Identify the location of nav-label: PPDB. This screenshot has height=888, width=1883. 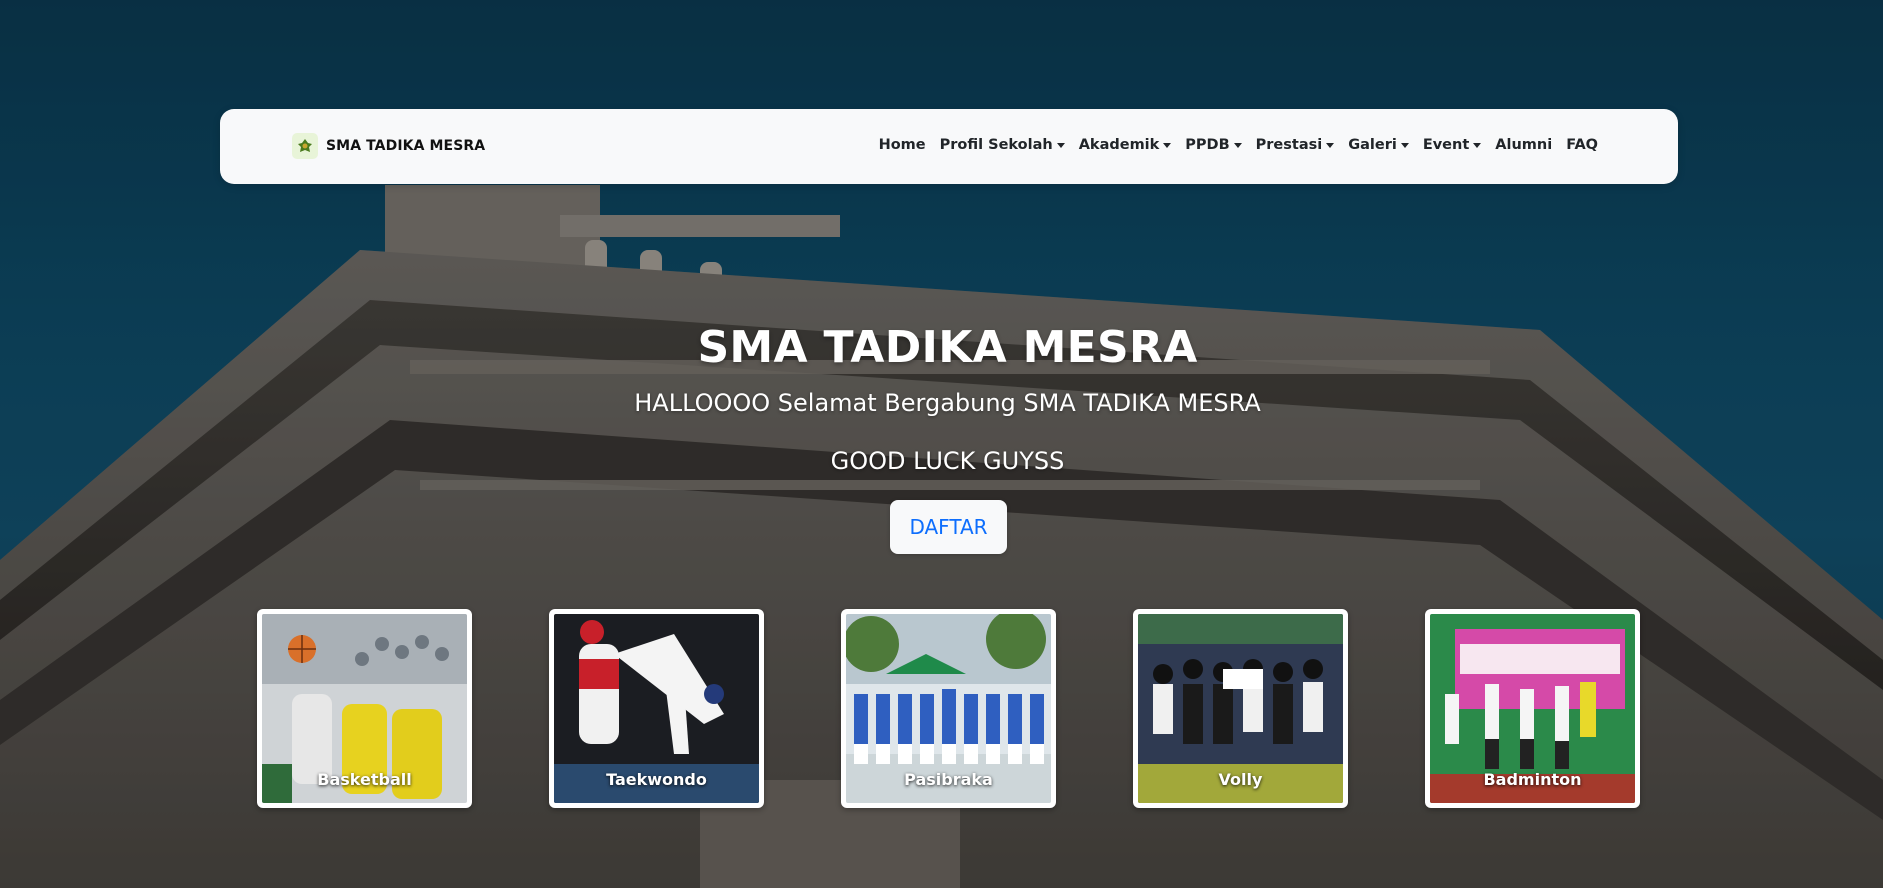
(1207, 145).